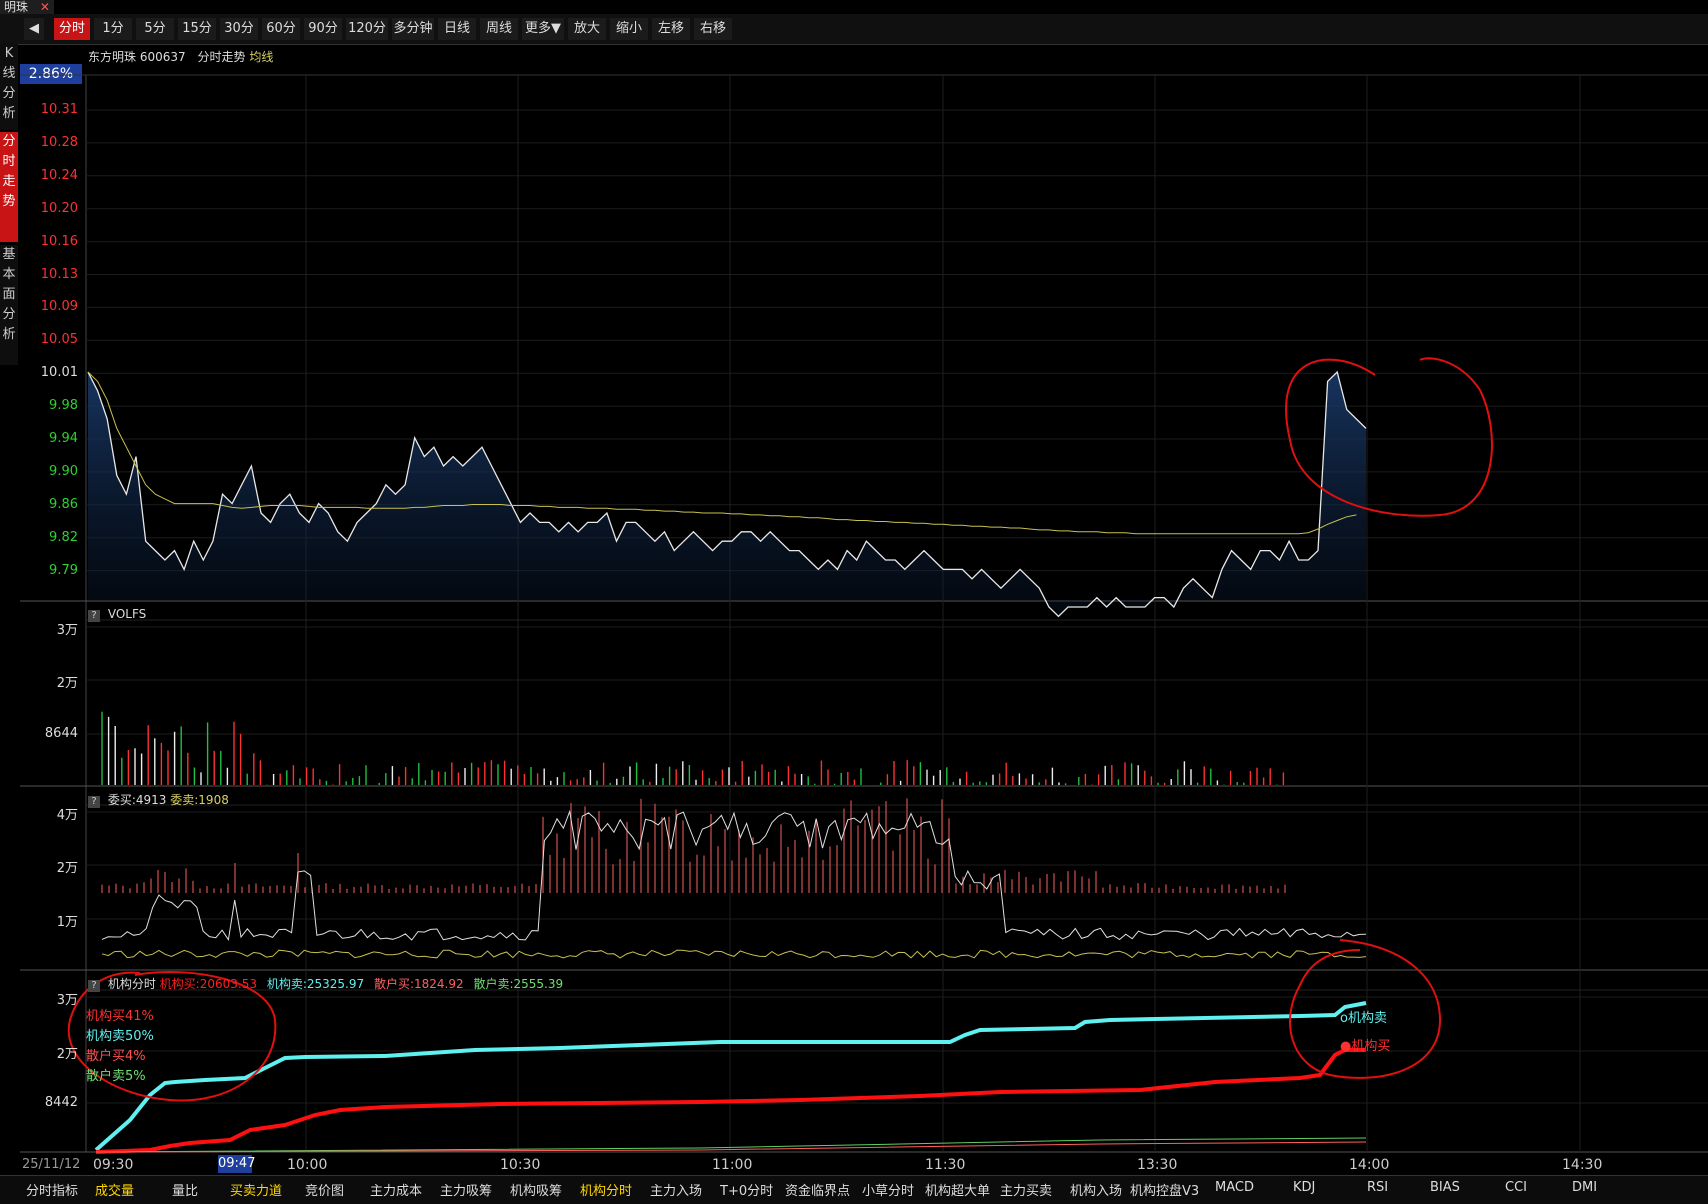  Describe the element at coordinates (1026, 1189) in the screenshot. I see `indicator-tab: 主力买卖` at that location.